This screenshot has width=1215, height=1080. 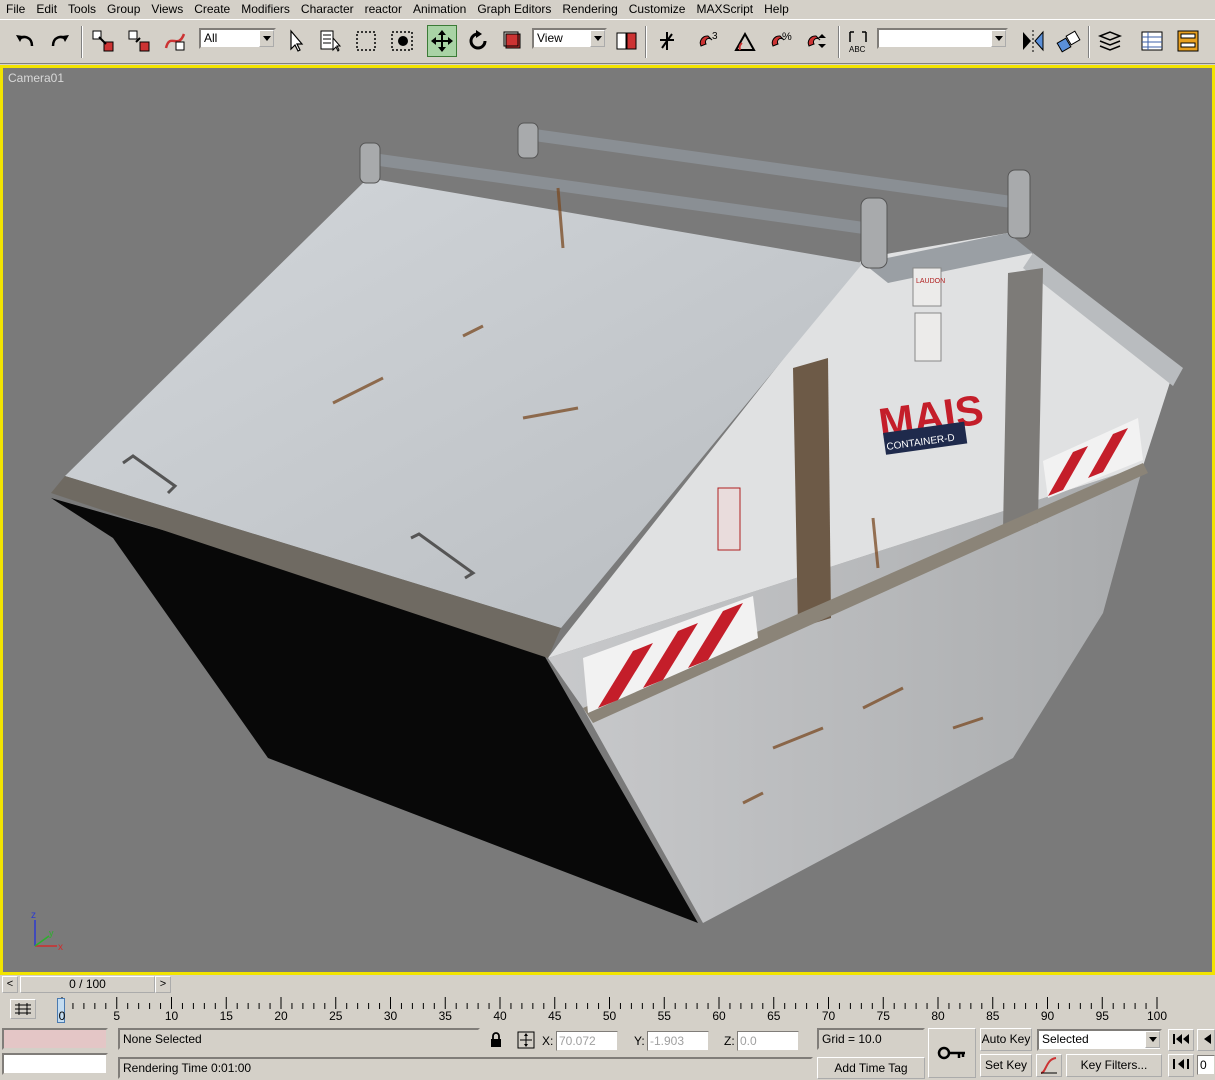 What do you see at coordinates (62, 1016) in the screenshot?
I see `ruler-tick-label: 0` at bounding box center [62, 1016].